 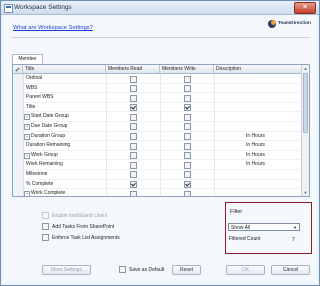 I want to click on column-header-members-write: Members Write, so click(x=187, y=69).